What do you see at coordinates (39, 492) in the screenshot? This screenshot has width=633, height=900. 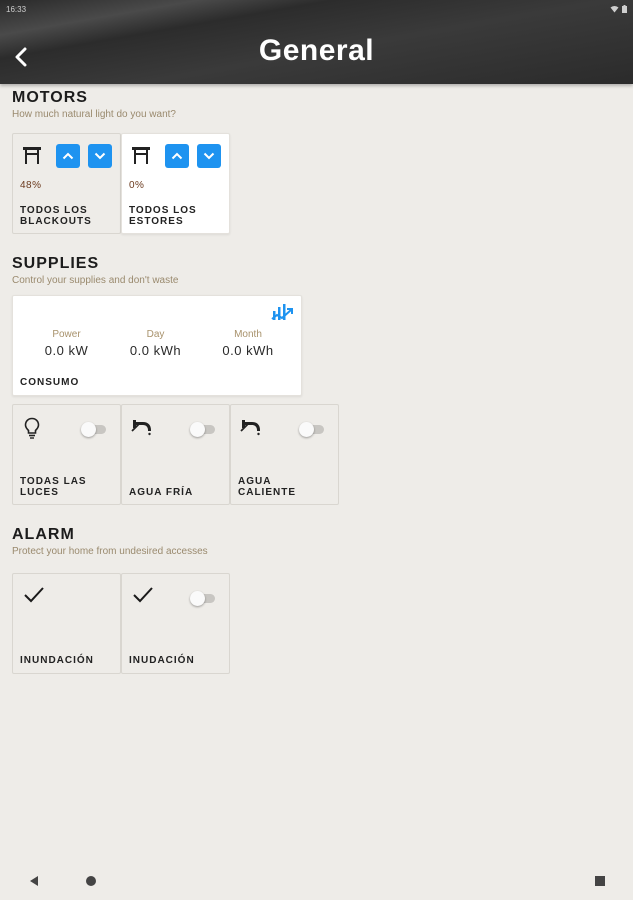 I see `luces-label-line2: LUCES` at bounding box center [39, 492].